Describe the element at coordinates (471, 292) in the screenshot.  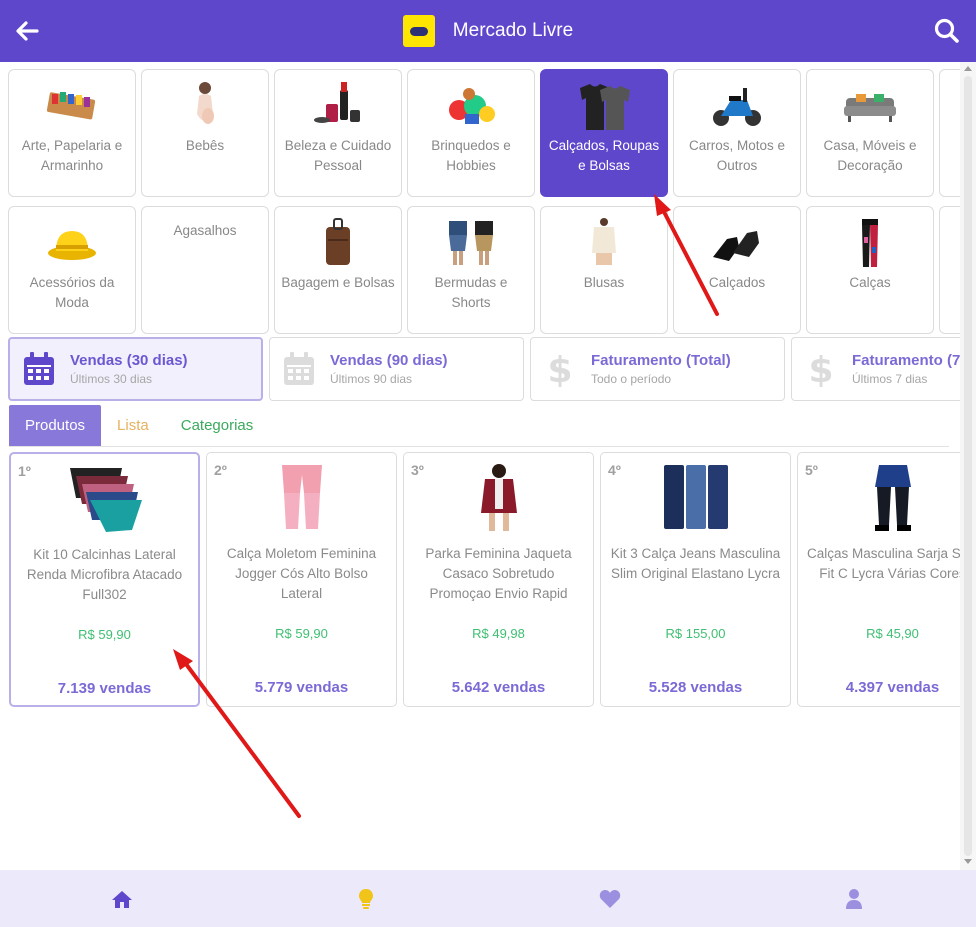
I see `category-label: Bermudas e Shorts` at that location.